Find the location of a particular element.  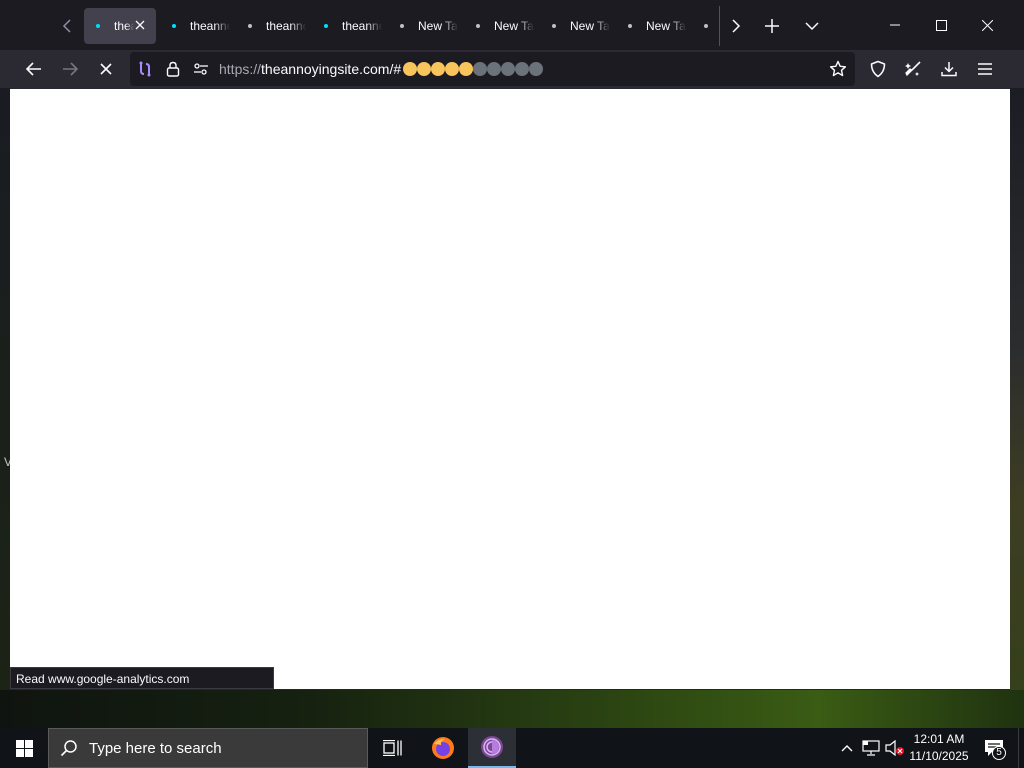

volume-muted-icon is located at coordinates (894, 748).